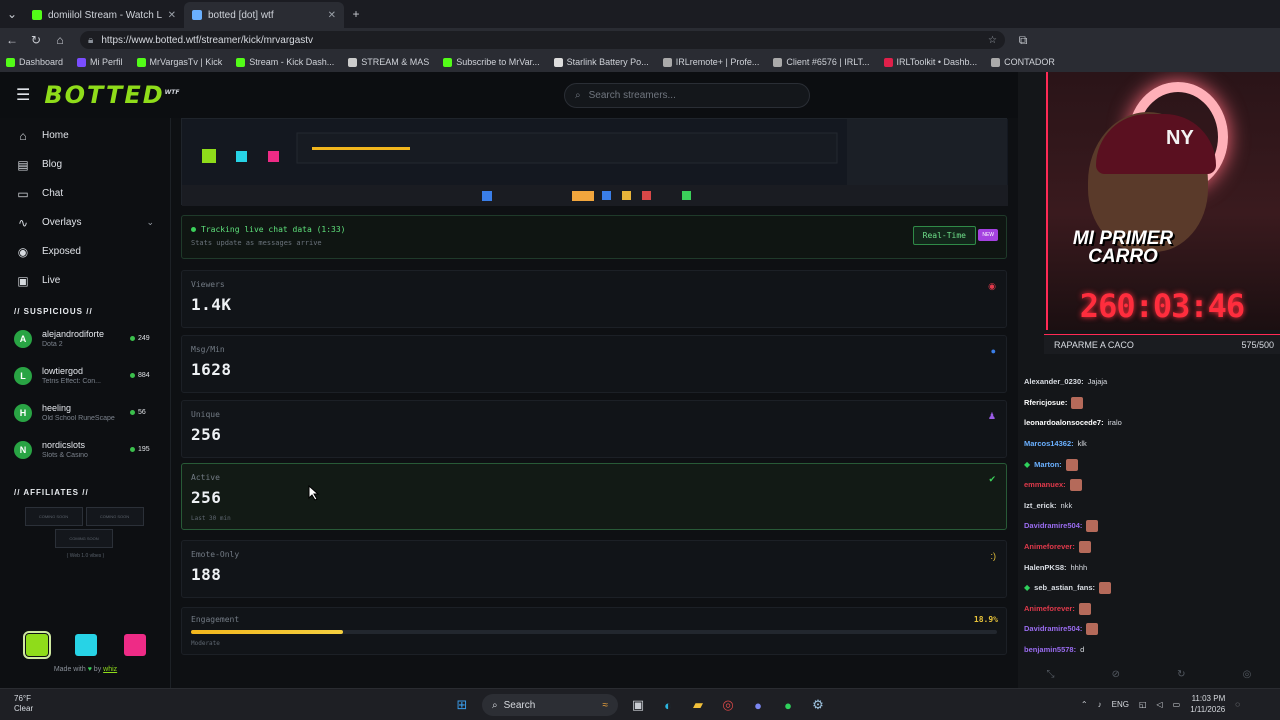 Image resolution: width=1280 pixels, height=720 pixels. What do you see at coordinates (34, 62) in the screenshot?
I see `bookmark-item: Dashboard` at bounding box center [34, 62].